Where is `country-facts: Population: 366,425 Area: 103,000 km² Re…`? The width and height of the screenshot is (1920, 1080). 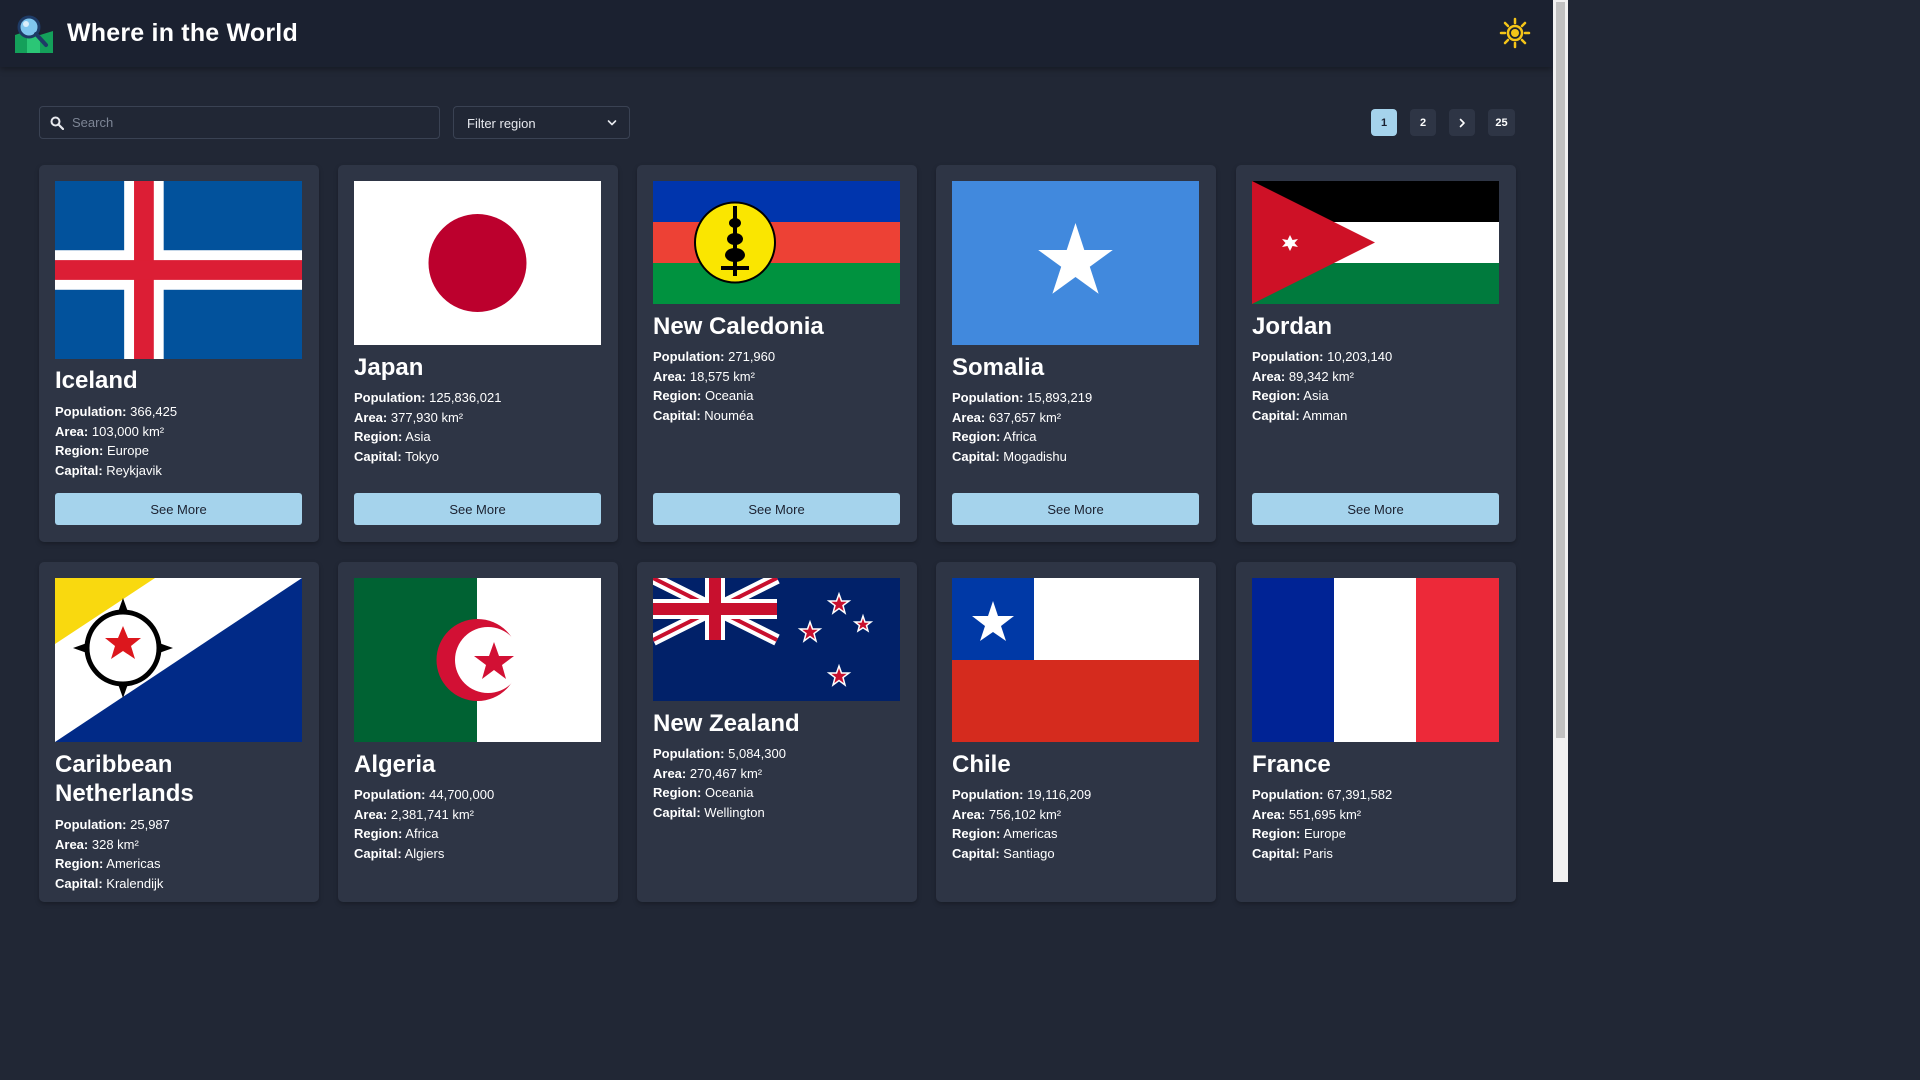
country-facts: Population: 366,425 Area: 103,000 km² Re… is located at coordinates (180, 441).